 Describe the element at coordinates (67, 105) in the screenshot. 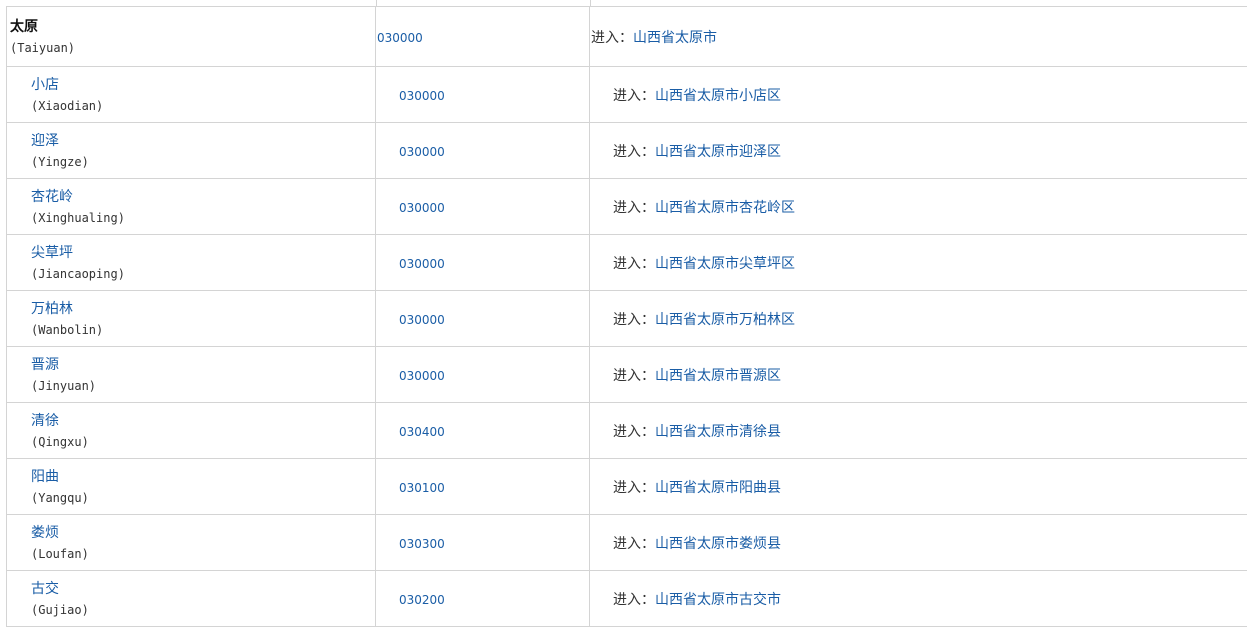

I see `place-pinyin: (Xiaodian)` at that location.